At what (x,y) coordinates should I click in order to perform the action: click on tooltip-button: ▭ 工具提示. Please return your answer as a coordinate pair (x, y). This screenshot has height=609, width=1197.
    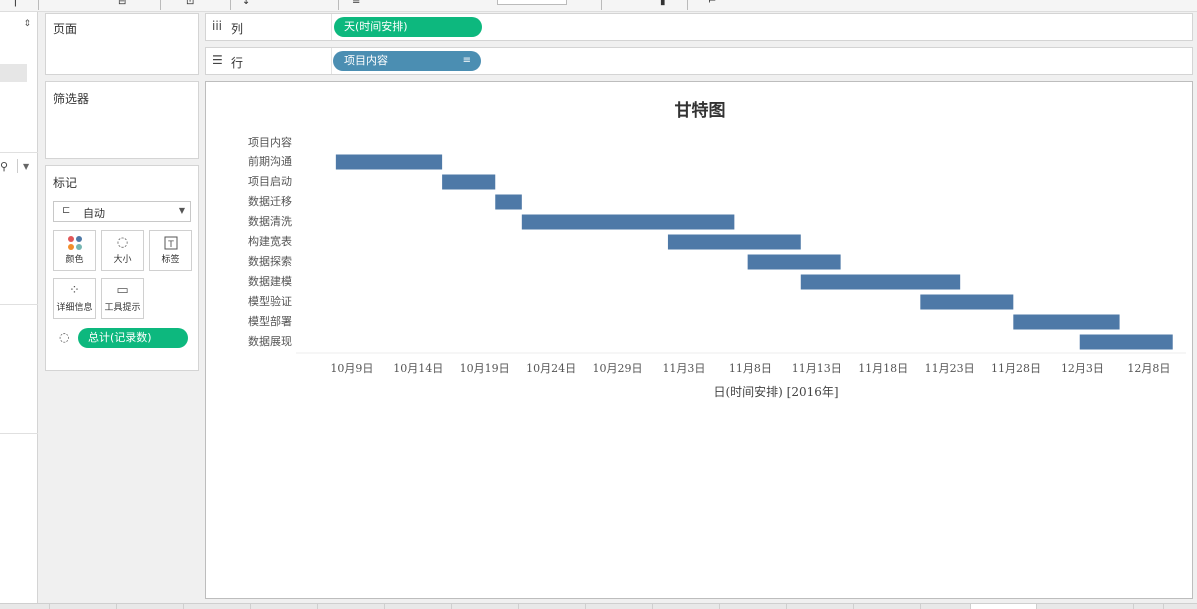
    Looking at the image, I should click on (122, 298).